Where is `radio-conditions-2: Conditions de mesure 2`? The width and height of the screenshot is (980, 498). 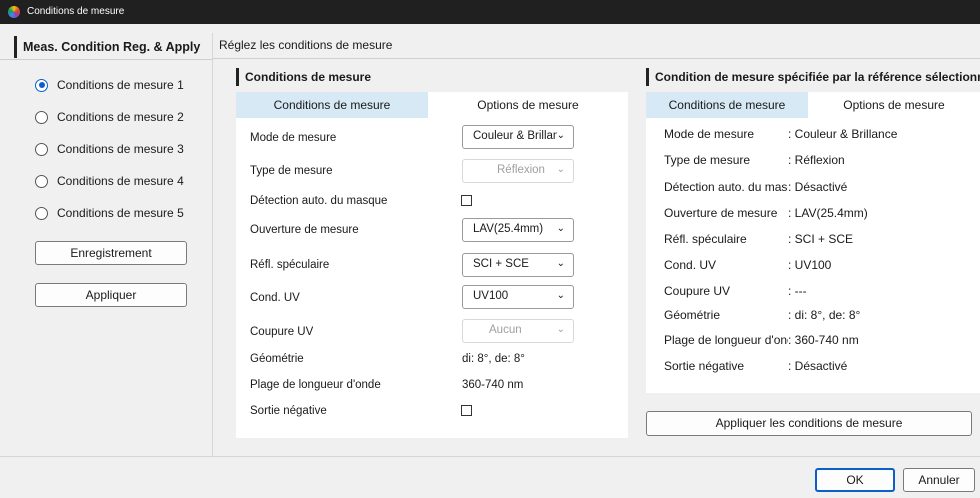
radio-conditions-2: Conditions de mesure 2 is located at coordinates (109, 117).